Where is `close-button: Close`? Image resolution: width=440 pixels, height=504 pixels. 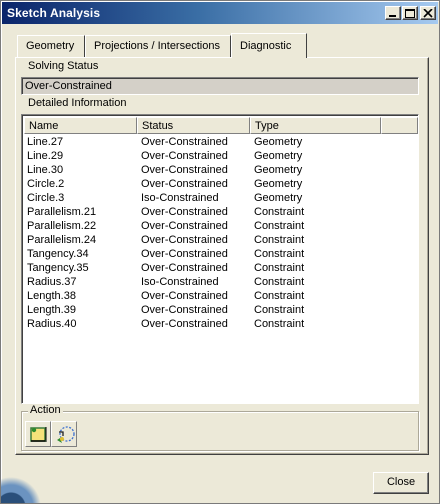
close-button: Close is located at coordinates (401, 483).